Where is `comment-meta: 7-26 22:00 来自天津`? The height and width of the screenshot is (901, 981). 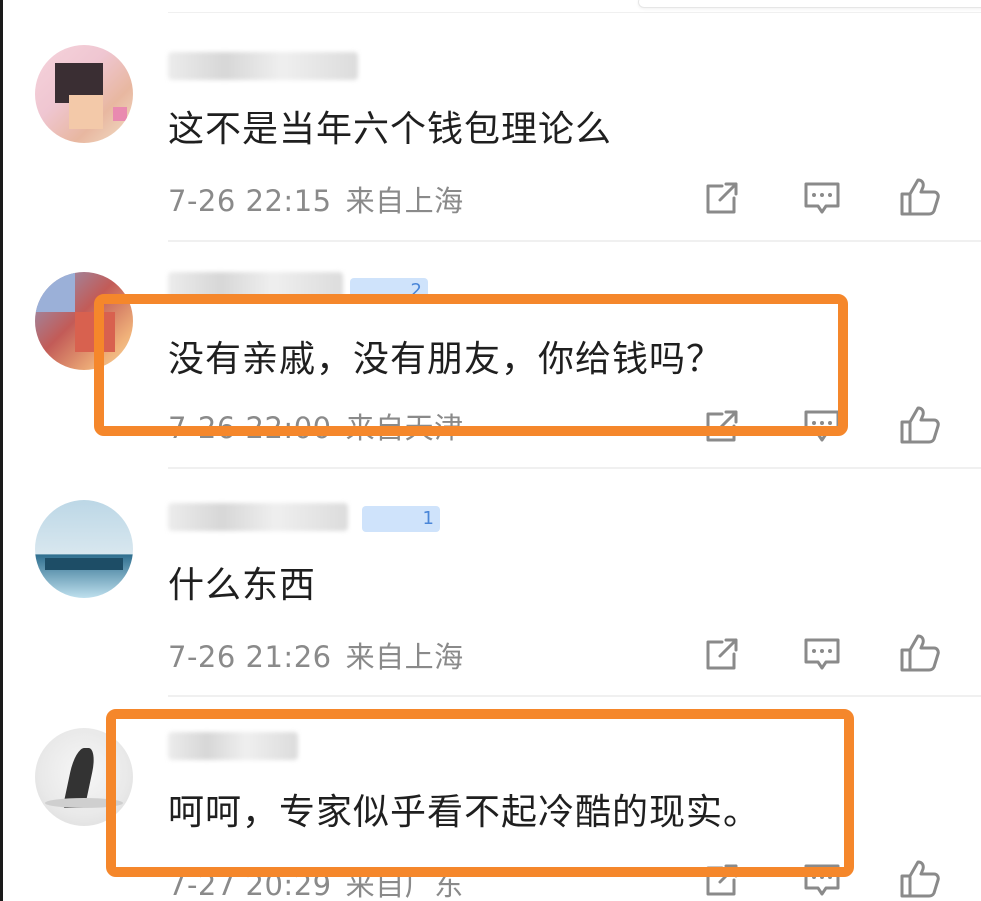
comment-meta: 7-26 22:00 来自天津 is located at coordinates (316, 426).